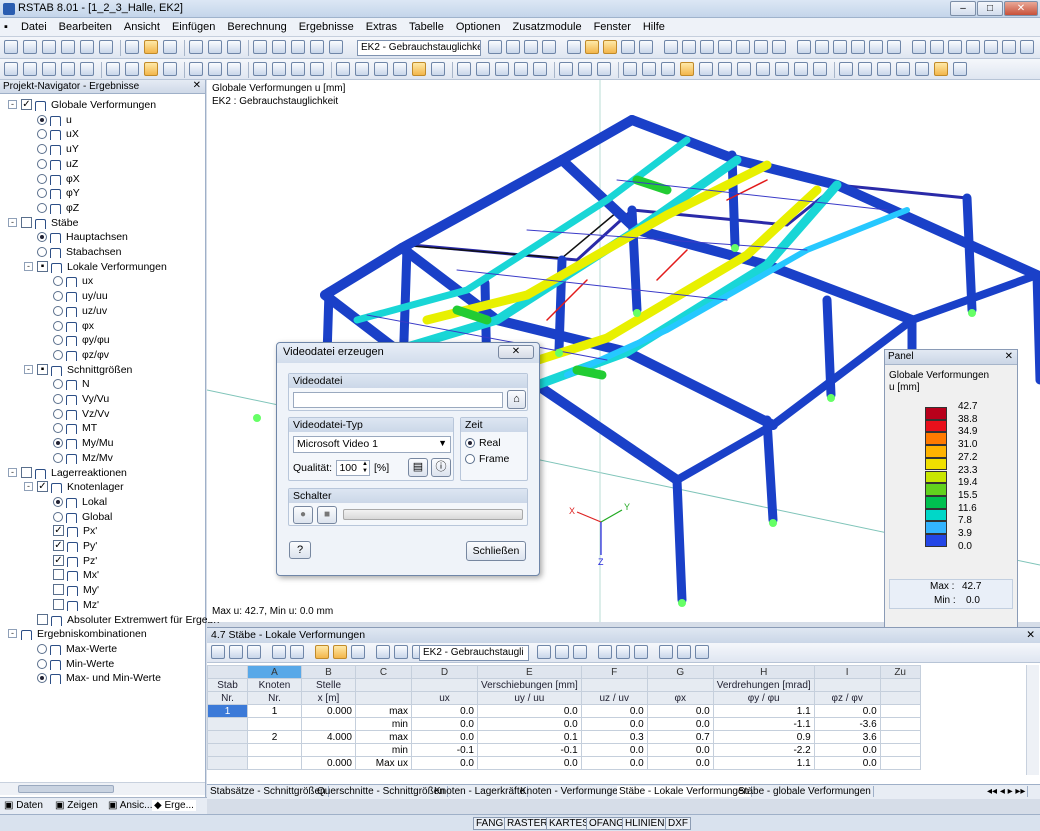 This screenshot has width=1040, height=831. Describe the element at coordinates (1009, 356) in the screenshot. I see `panel-close-icon: ✕` at that location.